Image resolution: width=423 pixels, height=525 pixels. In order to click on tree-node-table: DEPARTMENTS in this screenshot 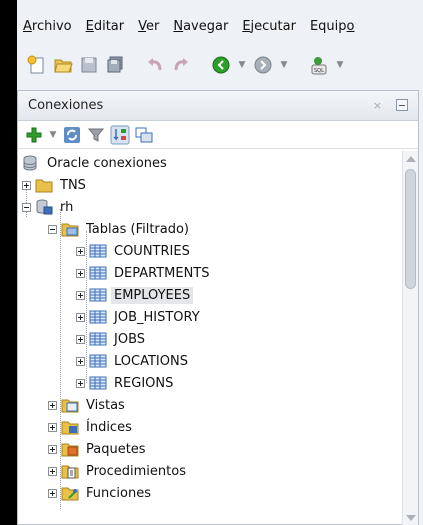, I will do `click(144, 273)`.